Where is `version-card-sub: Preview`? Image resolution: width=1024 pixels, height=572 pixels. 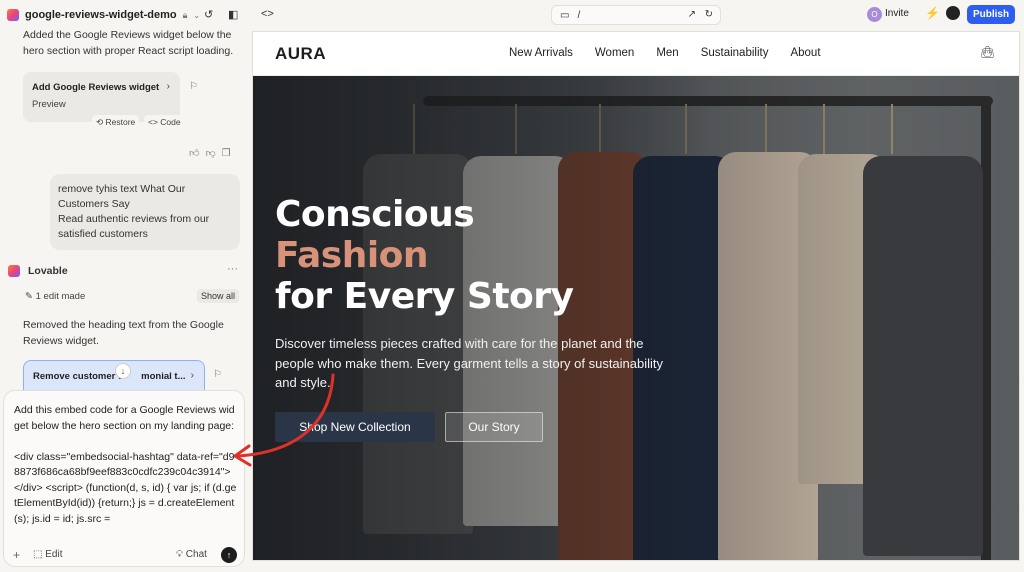 version-card-sub: Preview is located at coordinates (49, 104).